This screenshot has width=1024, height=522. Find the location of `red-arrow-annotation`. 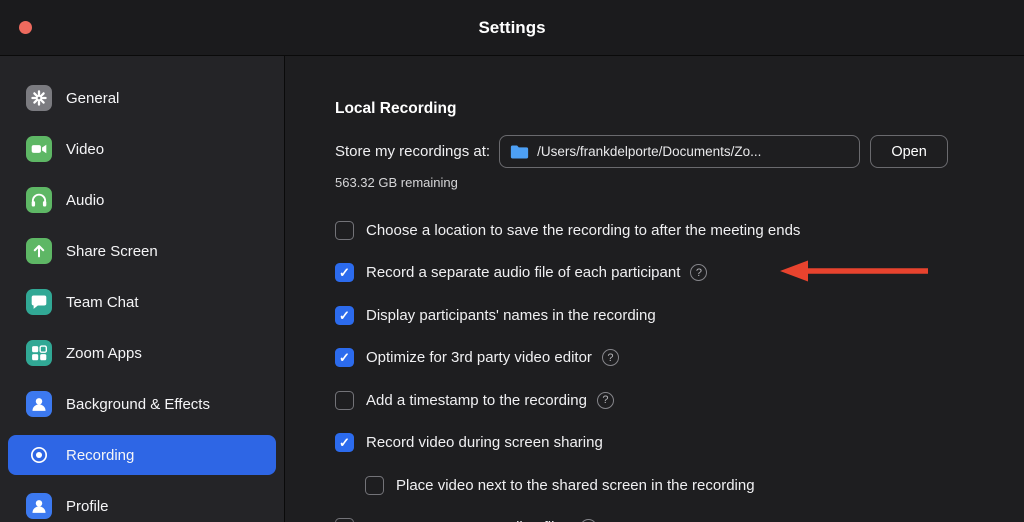

red-arrow-annotation is located at coordinates (854, 271).